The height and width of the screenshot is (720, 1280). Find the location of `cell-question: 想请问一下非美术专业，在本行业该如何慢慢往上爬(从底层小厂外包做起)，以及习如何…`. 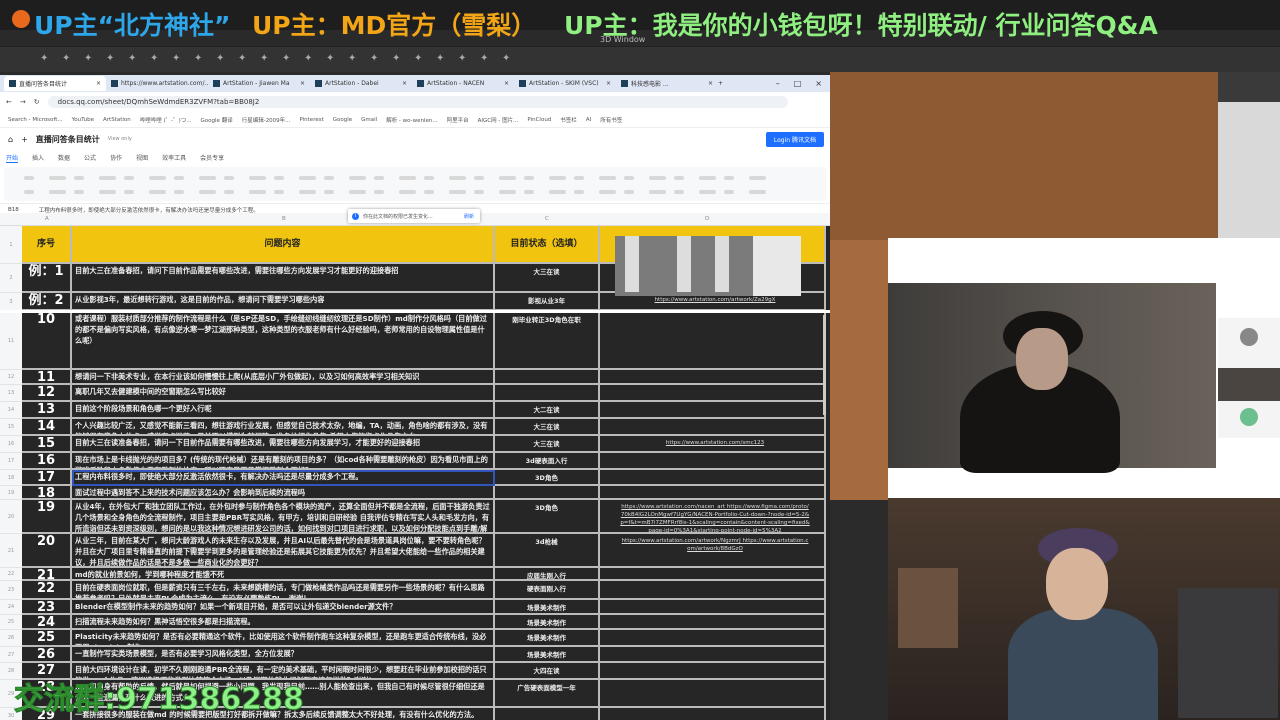

cell-question: 想请问一下非美术专业，在本行业该如何慢慢往上爬(从底层小厂外包做起)，以及习如何… is located at coordinates (283, 377).